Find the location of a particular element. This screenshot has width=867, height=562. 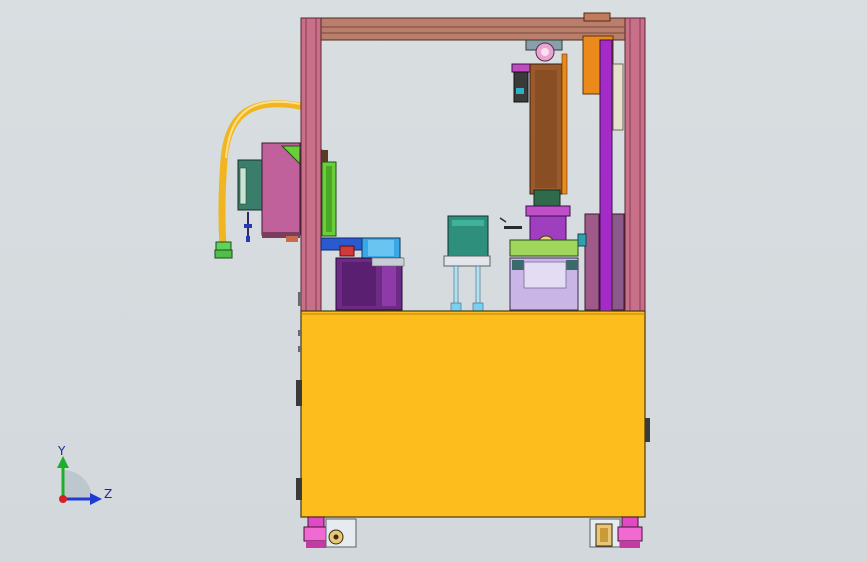

y-axis-label: Y is located at coordinates (61, 451).